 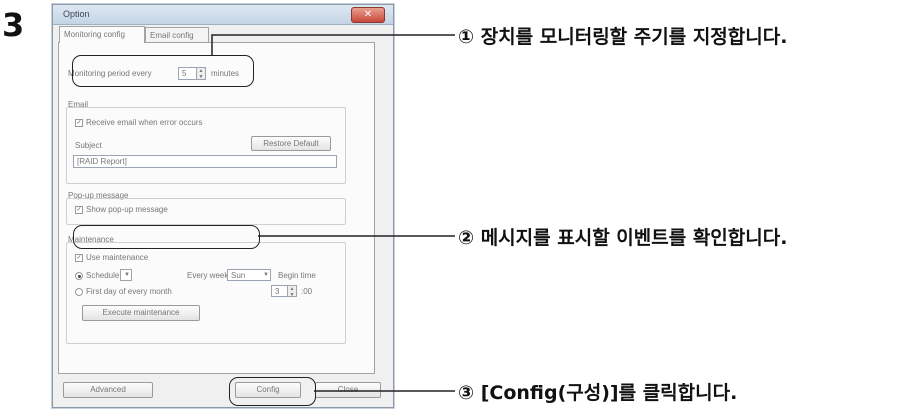 I want to click on annotation-2: ② 메시지를 표시할 이벤트를 확인합니다., so click(x=623, y=238).